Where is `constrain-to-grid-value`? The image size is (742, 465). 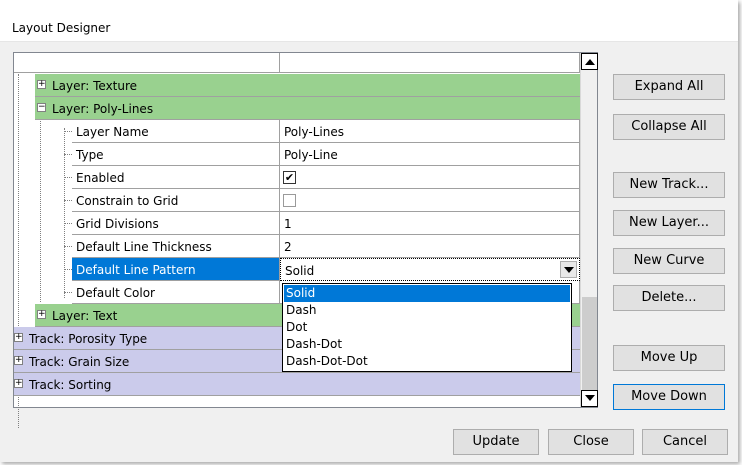
constrain-to-grid-value is located at coordinates (430, 200).